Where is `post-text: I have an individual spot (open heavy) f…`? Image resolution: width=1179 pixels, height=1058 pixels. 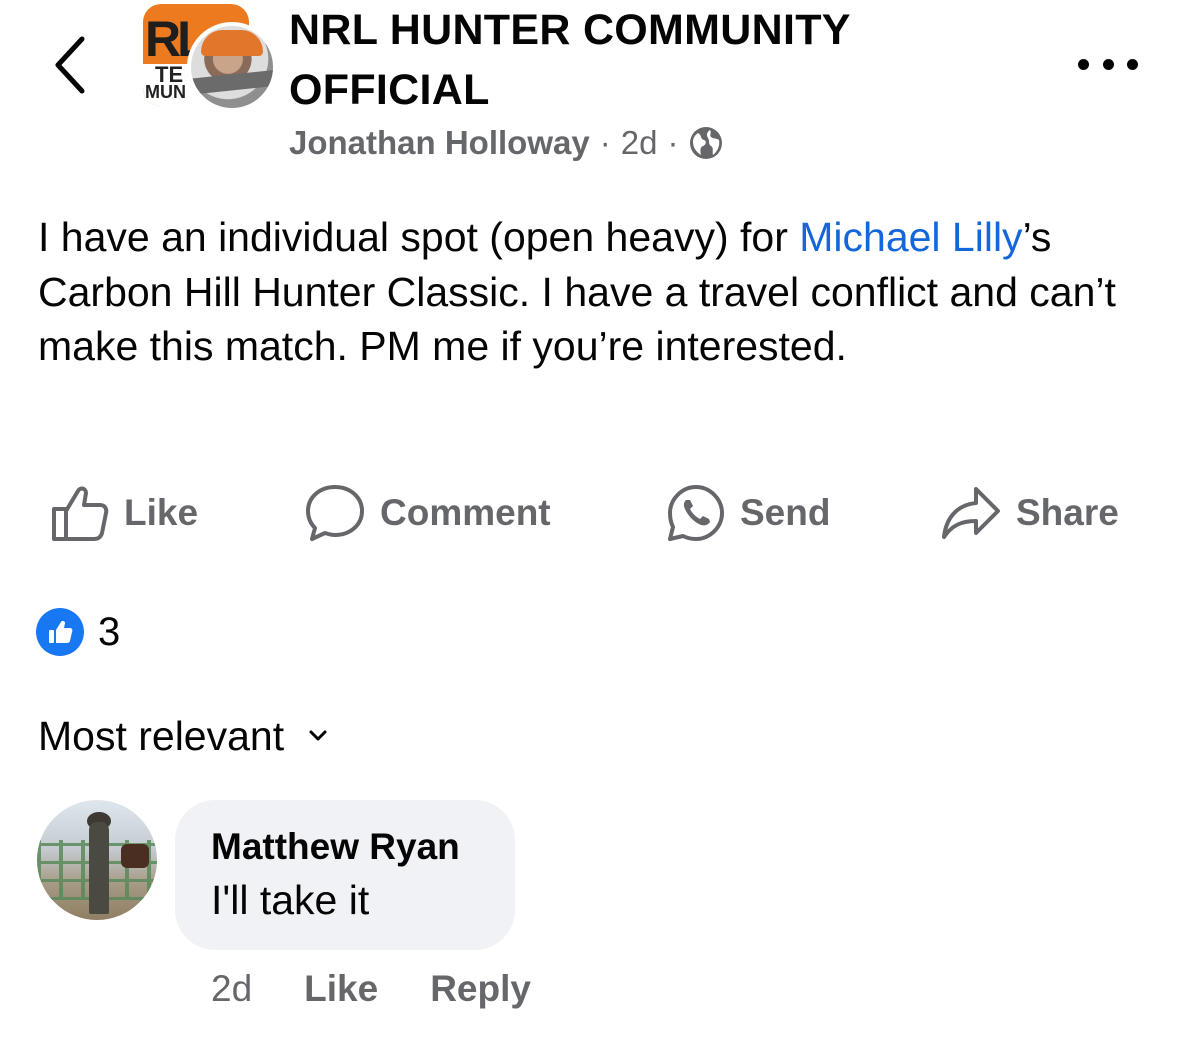
post-text: I have an individual spot (open heavy) f… is located at coordinates (593, 292).